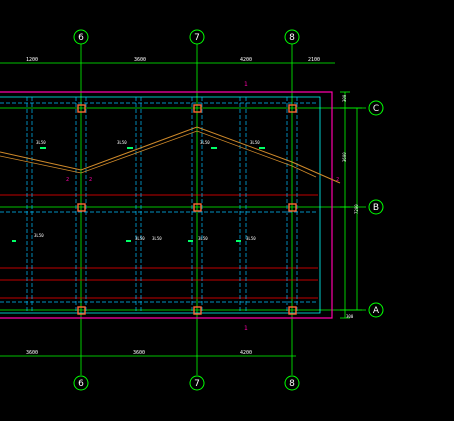  Describe the element at coordinates (314, 60) in the screenshot. I see `top-dim-4: 2100` at that location.